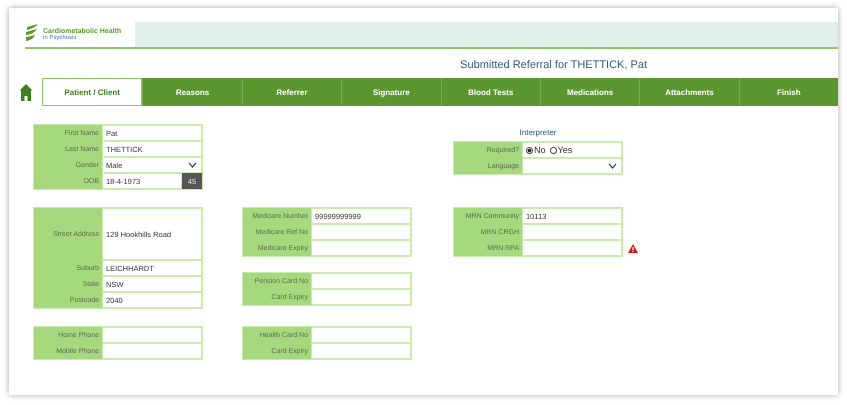 This screenshot has width=847, height=405. I want to click on dropdown-field, so click(572, 166).